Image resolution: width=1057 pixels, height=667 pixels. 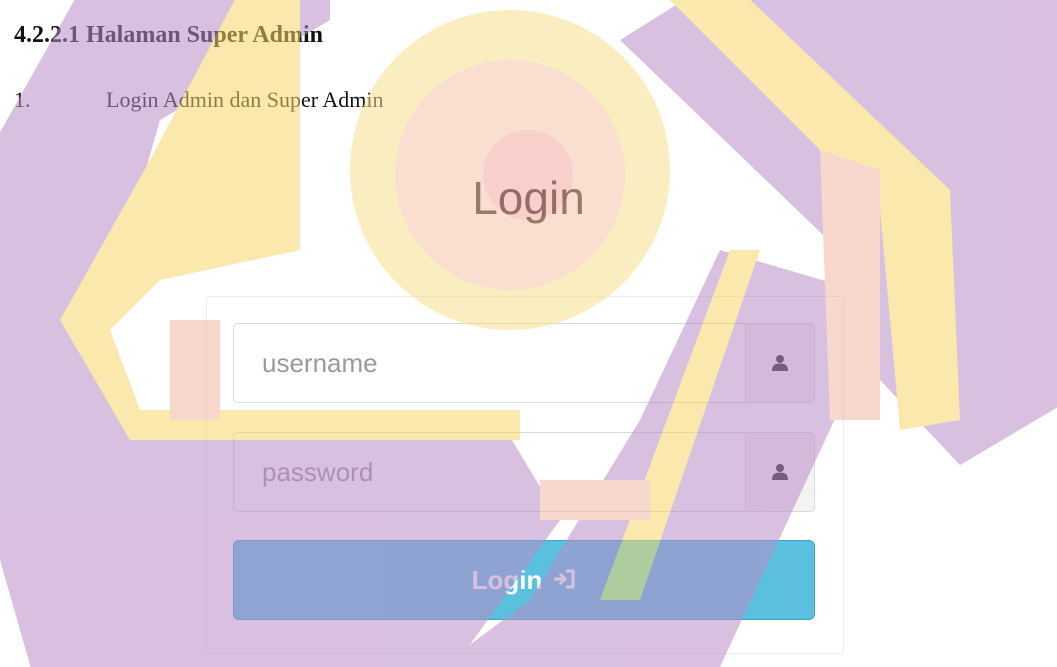 What do you see at coordinates (245, 99) in the screenshot?
I see `list-text: Login Admin dan Super Admin` at bounding box center [245, 99].